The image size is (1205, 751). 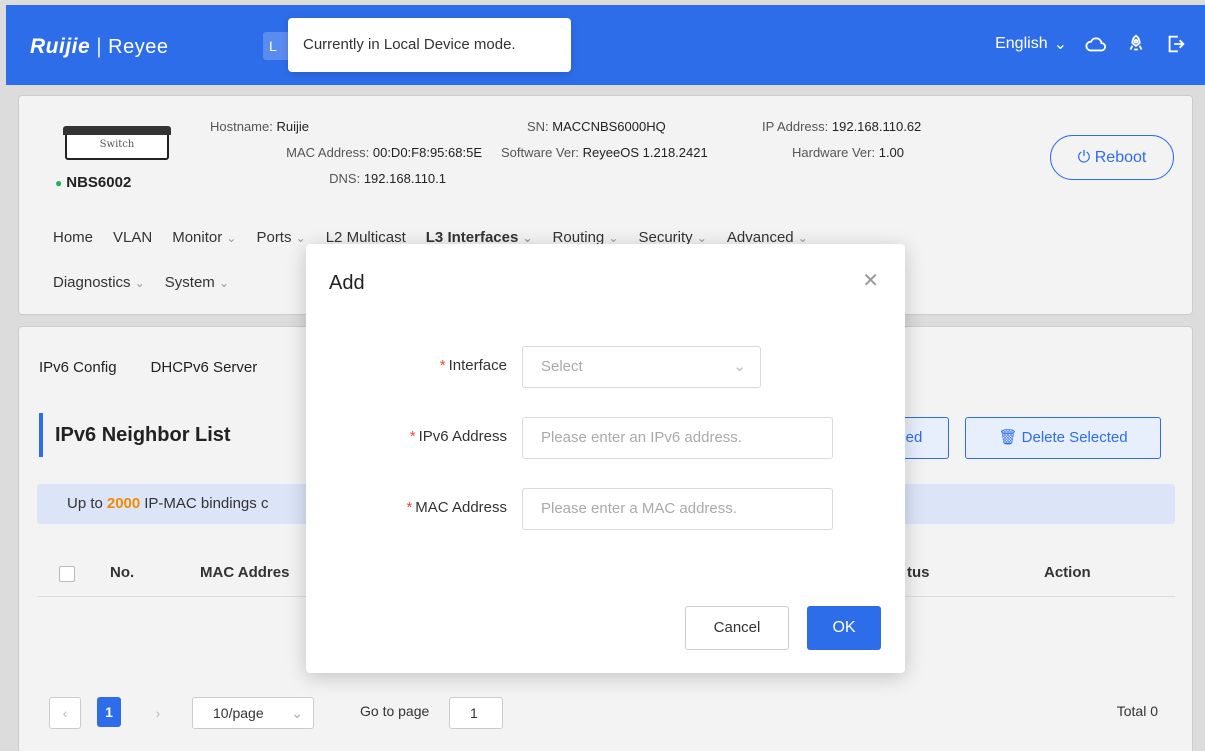 What do you see at coordinates (844, 628) in the screenshot?
I see `ok-button: OK` at bounding box center [844, 628].